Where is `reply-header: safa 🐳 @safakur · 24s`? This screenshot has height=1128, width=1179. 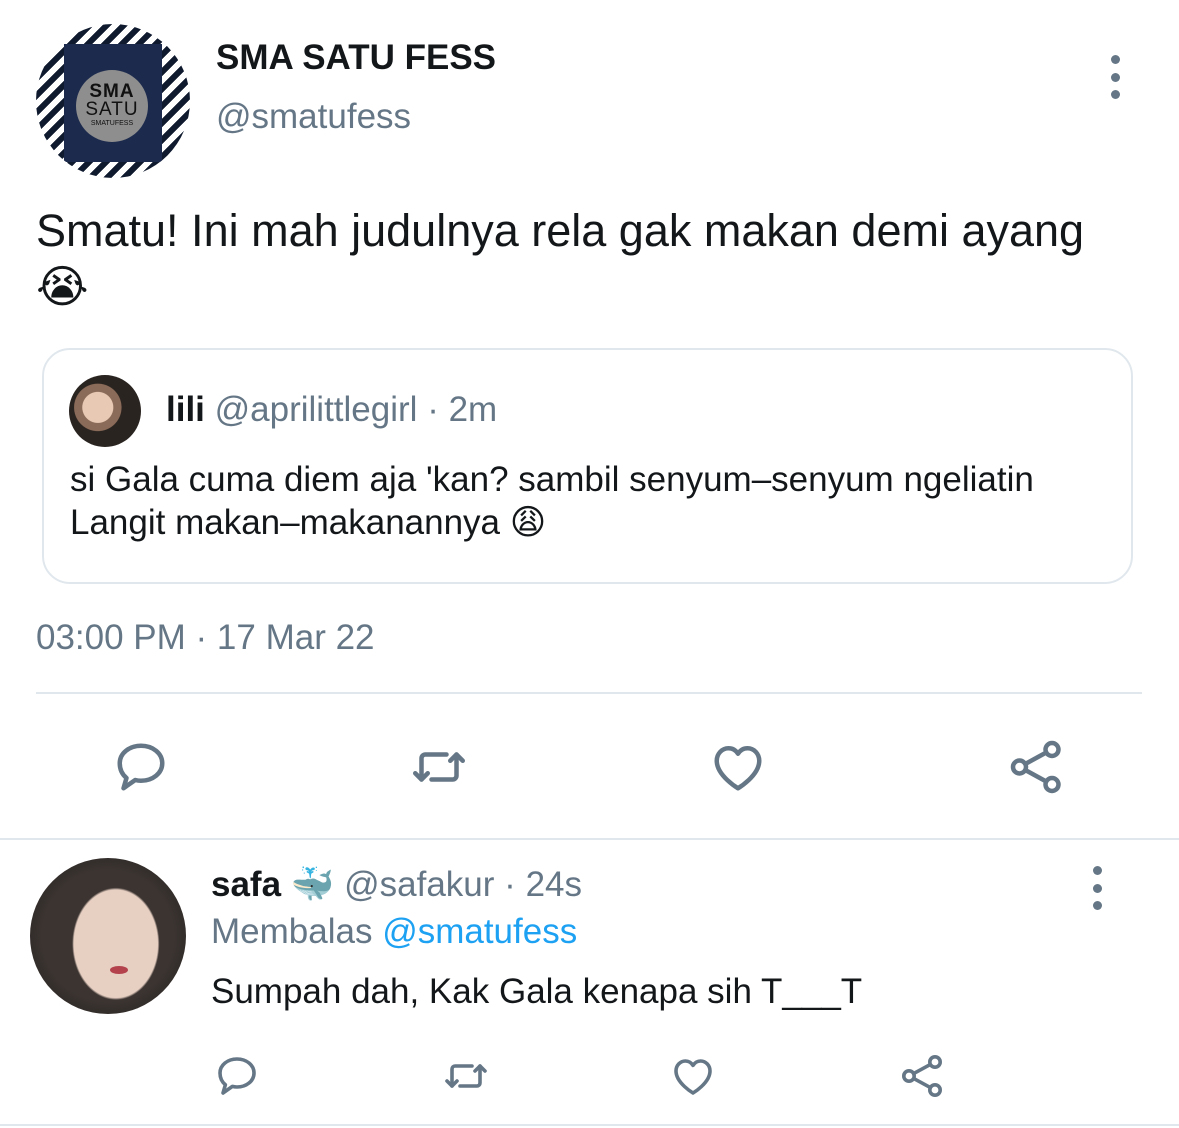 reply-header: safa 🐳 @safakur · 24s is located at coordinates (396, 884).